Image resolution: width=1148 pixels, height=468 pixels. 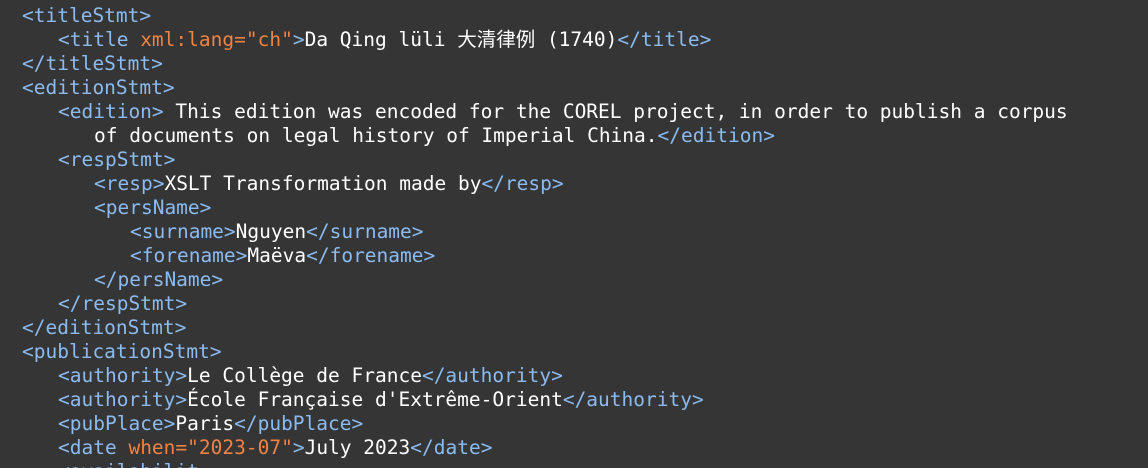 What do you see at coordinates (189, 255) in the screenshot?
I see `xml-tag: <forename>` at bounding box center [189, 255].